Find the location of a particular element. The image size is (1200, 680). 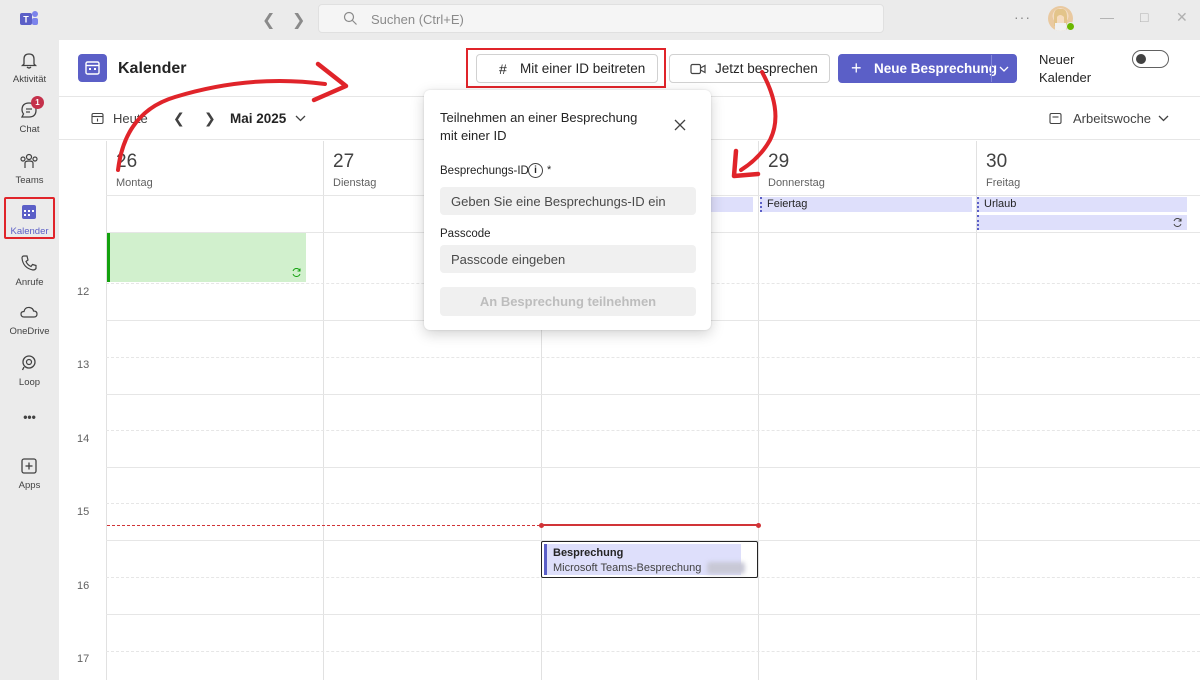

rail-label: OneDrive is located at coordinates (29, 331).